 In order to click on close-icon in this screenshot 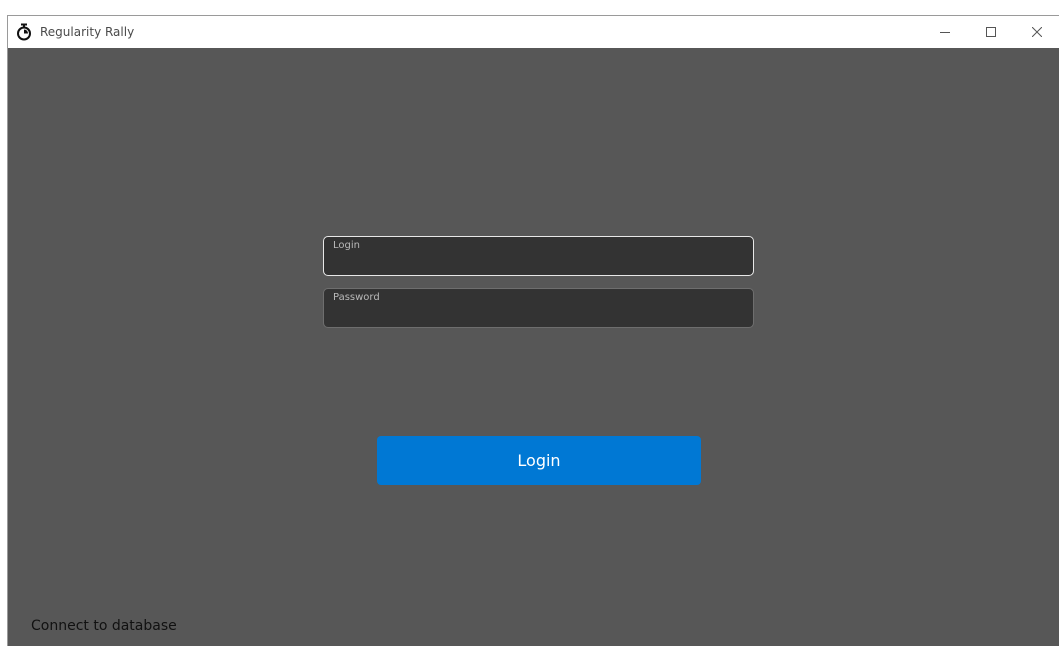, I will do `click(1037, 32)`.